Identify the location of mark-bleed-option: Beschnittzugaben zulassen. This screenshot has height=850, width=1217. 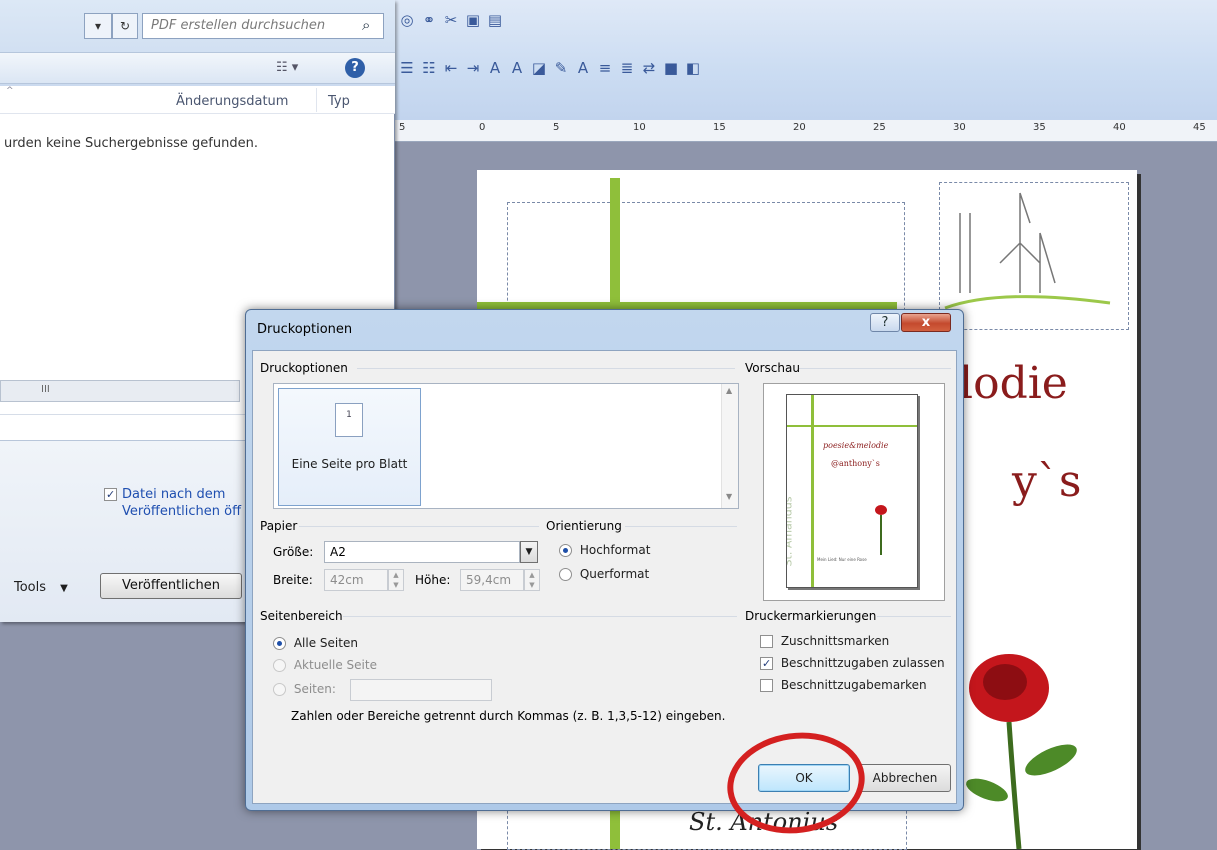
(852, 663).